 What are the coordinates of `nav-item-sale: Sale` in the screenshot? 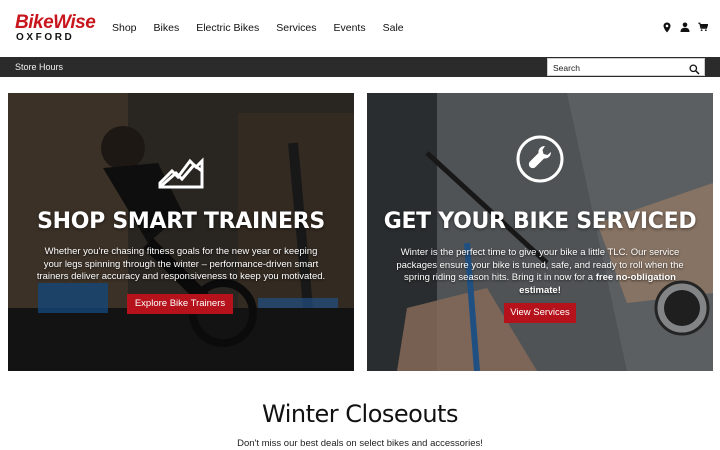 It's located at (393, 28).